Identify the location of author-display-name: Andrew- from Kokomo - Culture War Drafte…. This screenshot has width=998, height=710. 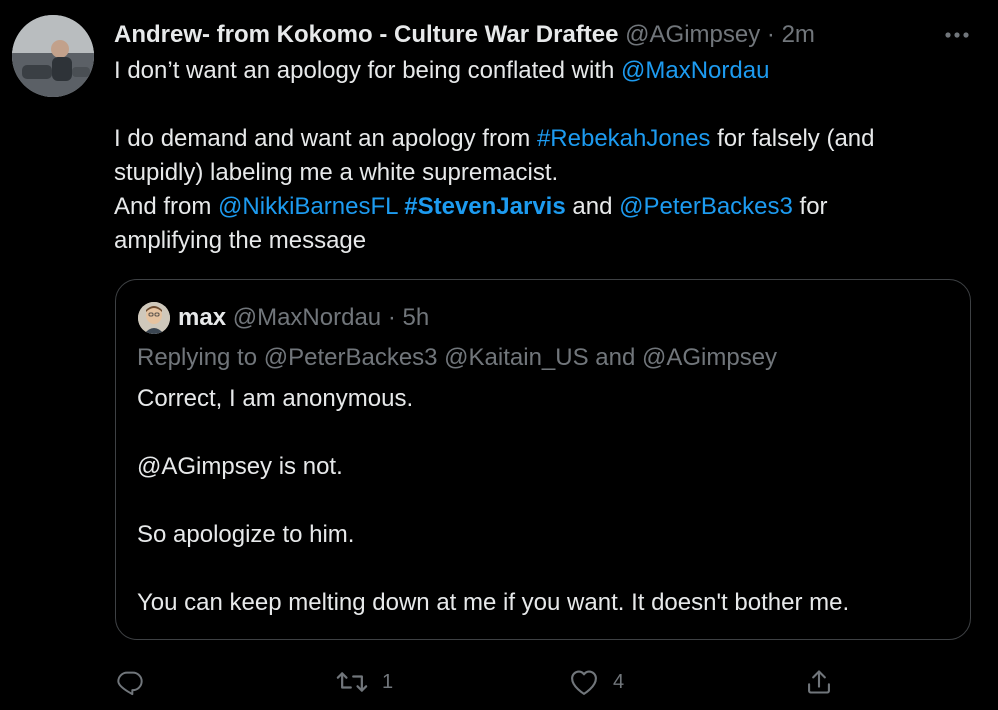
(366, 34).